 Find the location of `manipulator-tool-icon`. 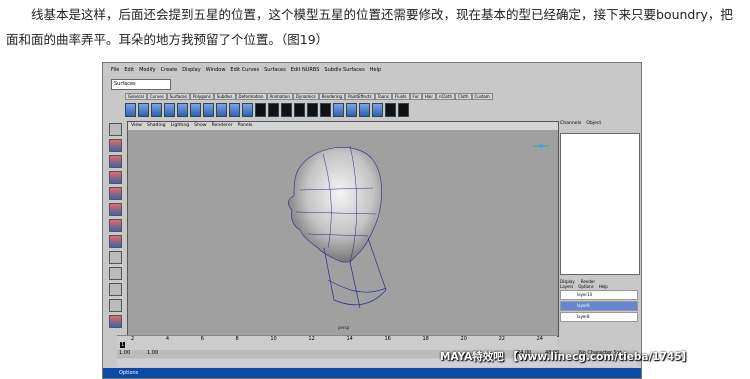

manipulator-tool-icon is located at coordinates (115, 225).